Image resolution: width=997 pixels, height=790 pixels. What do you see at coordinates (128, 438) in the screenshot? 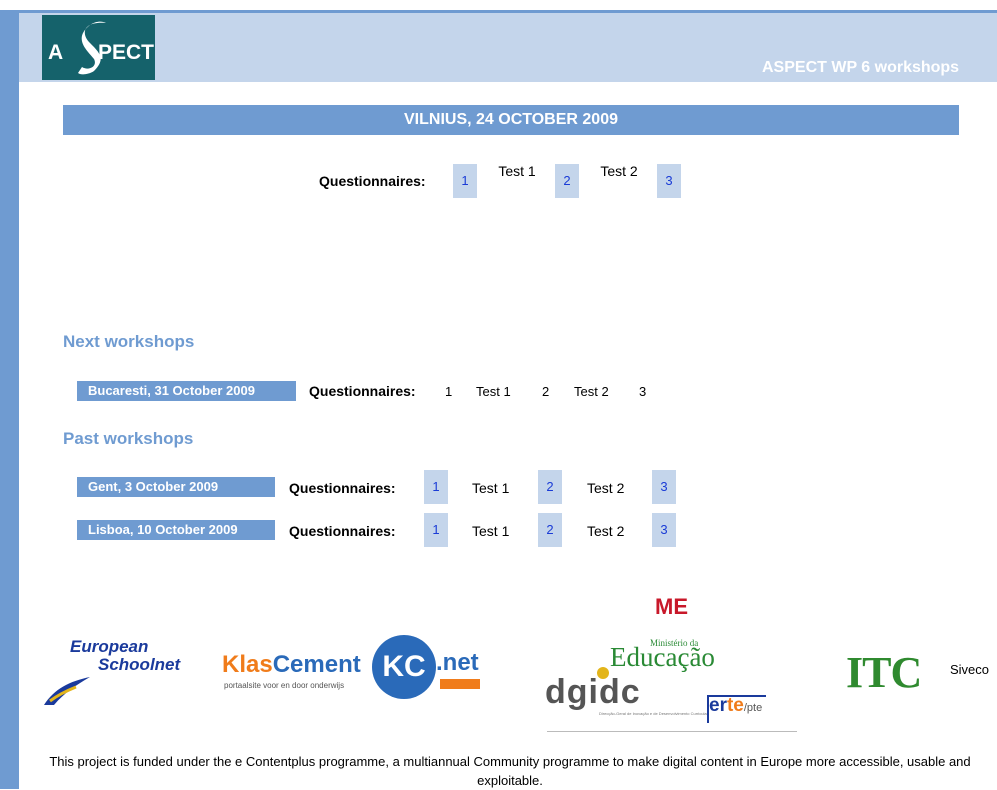
I see `past-workshops-heading: Past workshops` at bounding box center [128, 438].